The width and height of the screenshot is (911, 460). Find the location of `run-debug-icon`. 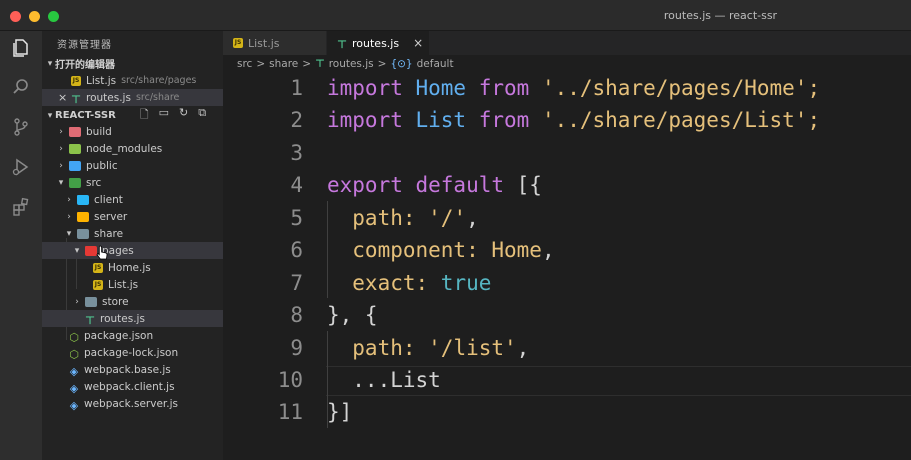

run-debug-icon is located at coordinates (21, 167).